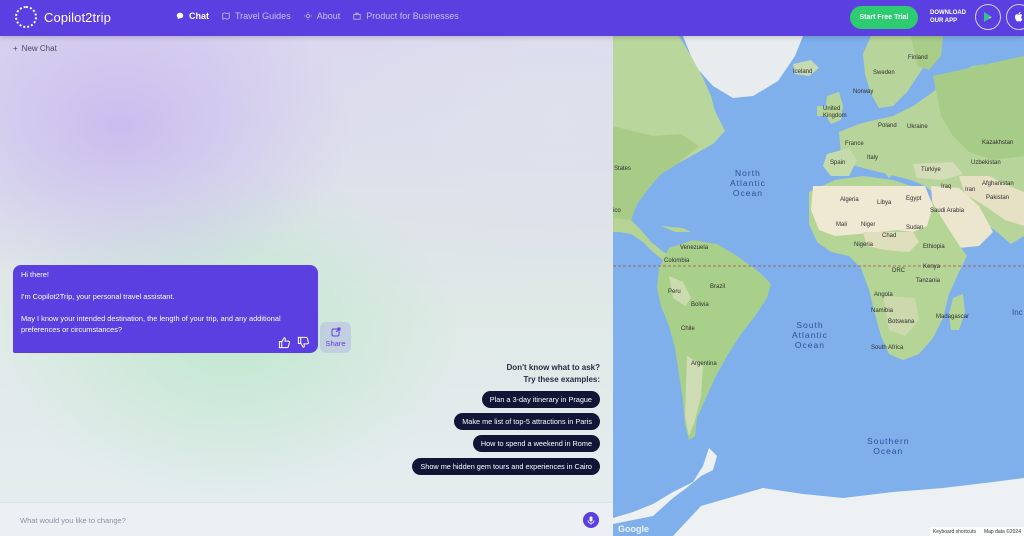  What do you see at coordinates (883, 295) in the screenshot?
I see `map-label: Angola` at bounding box center [883, 295].